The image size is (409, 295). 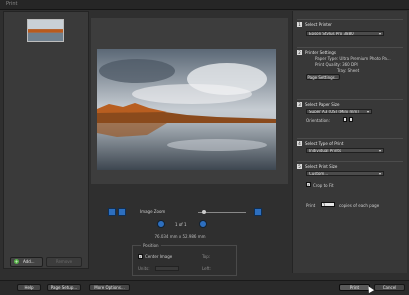 I want to click on step-number: 2, so click(x=299, y=52).